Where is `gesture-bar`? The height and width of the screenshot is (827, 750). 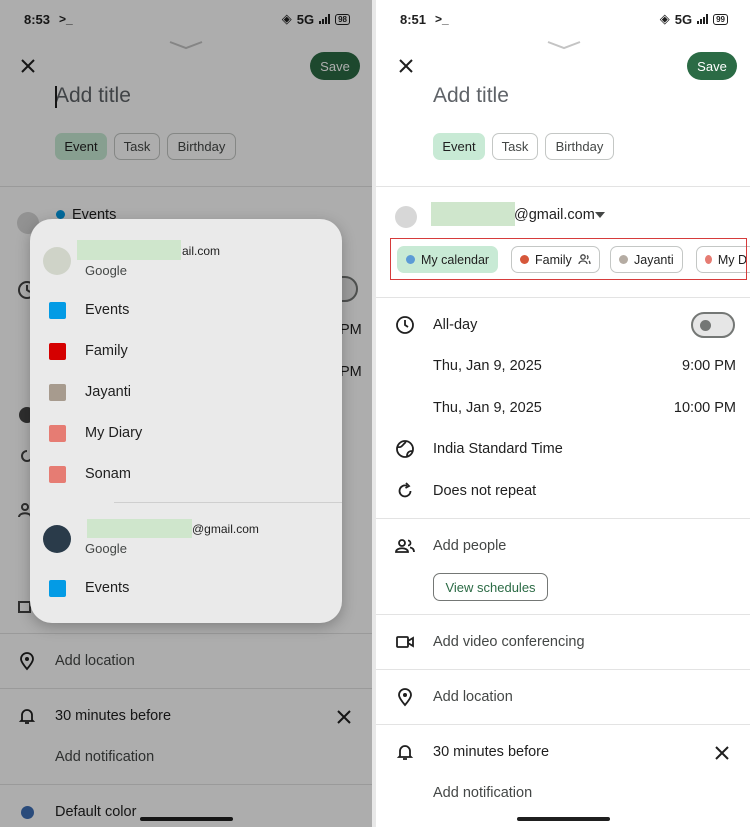 gesture-bar is located at coordinates (563, 819).